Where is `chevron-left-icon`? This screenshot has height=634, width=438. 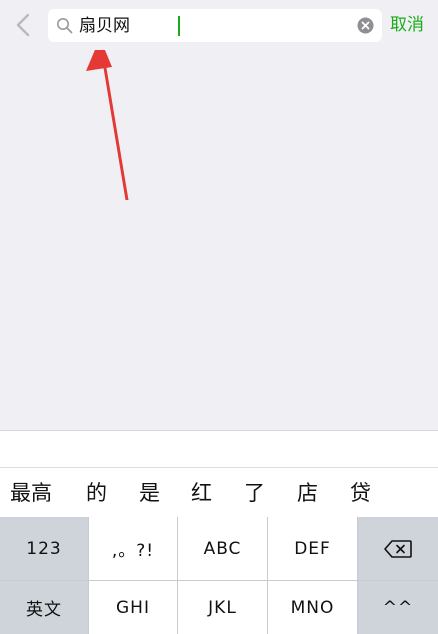 chevron-left-icon is located at coordinates (23, 25).